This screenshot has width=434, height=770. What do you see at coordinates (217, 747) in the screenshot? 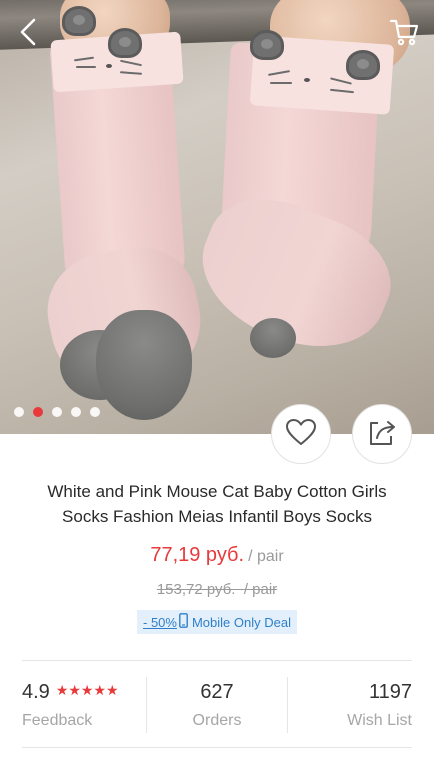
I see `divider-bottom` at bounding box center [217, 747].